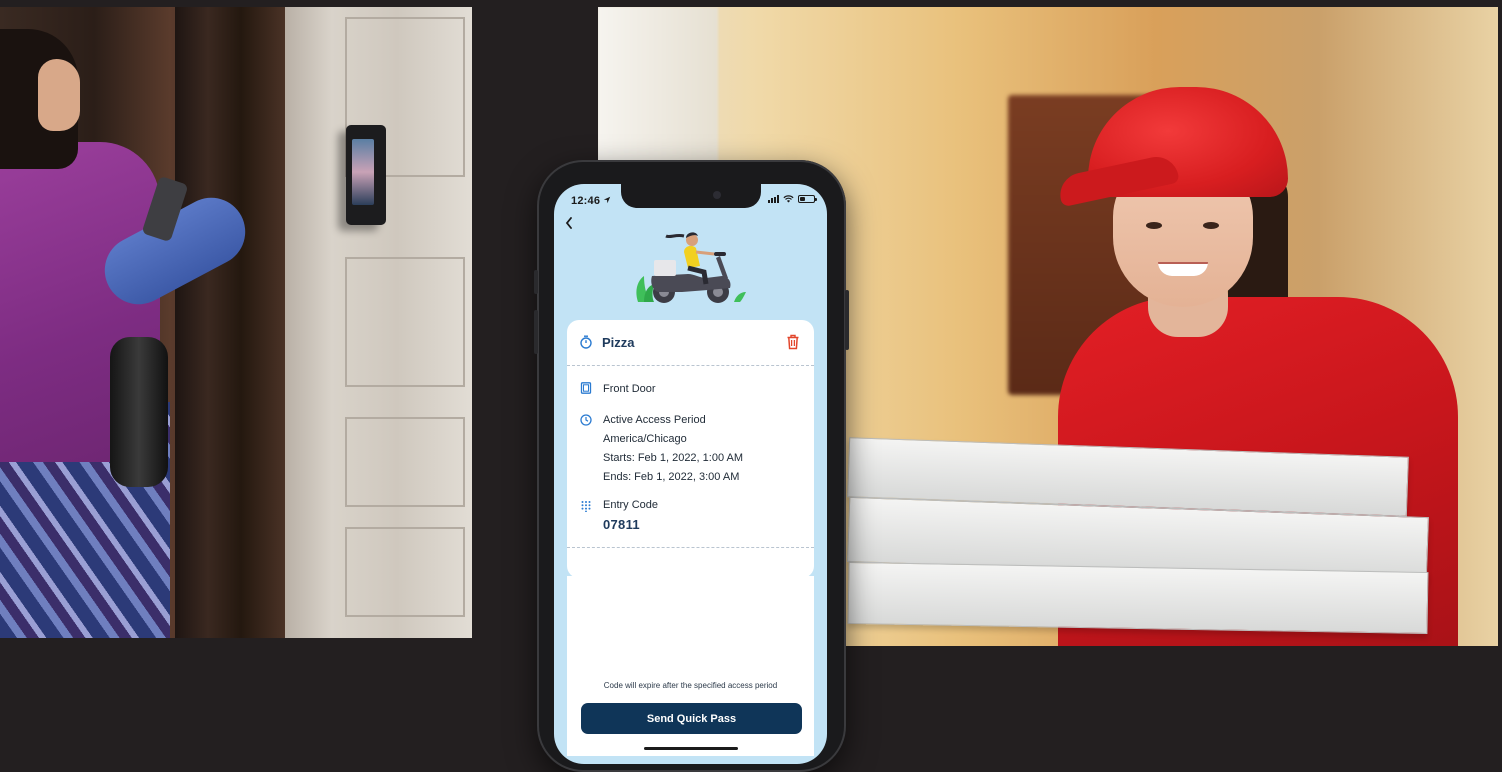 The height and width of the screenshot is (772, 1502). Describe the element at coordinates (1138, 598) in the screenshot. I see `pizza-box` at that location.